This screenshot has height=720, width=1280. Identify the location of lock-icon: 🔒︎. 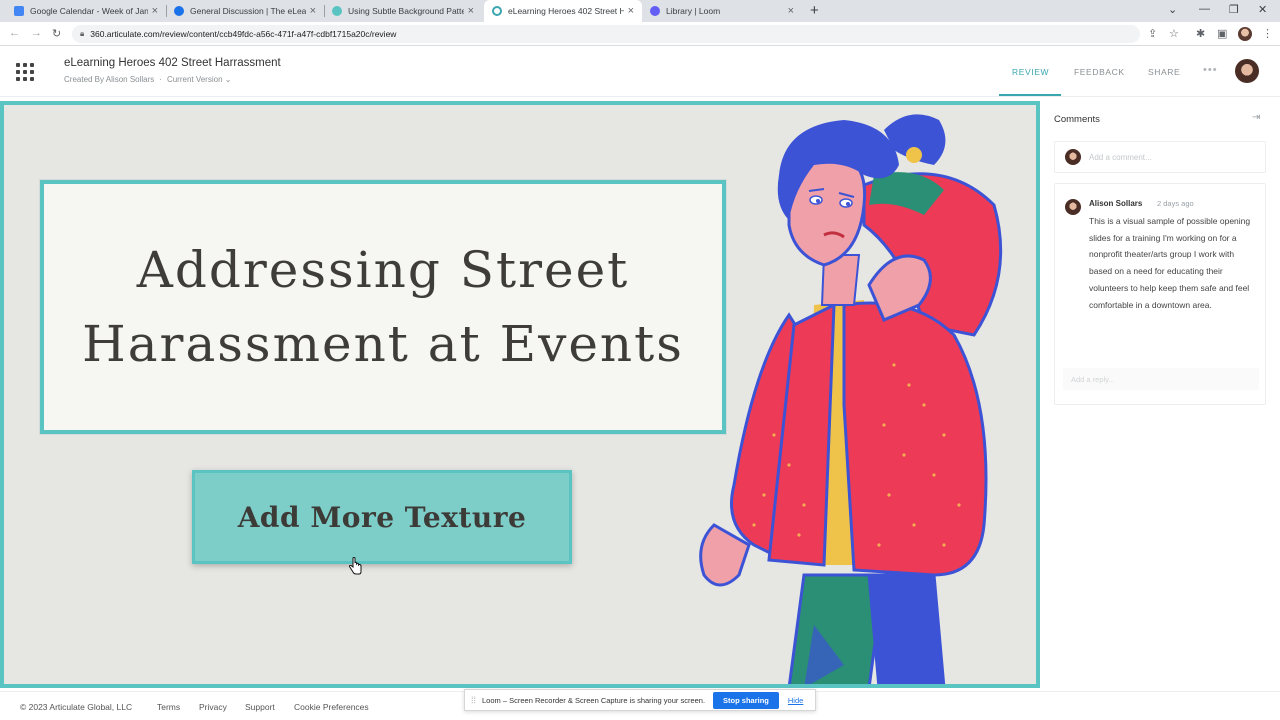
(82, 33).